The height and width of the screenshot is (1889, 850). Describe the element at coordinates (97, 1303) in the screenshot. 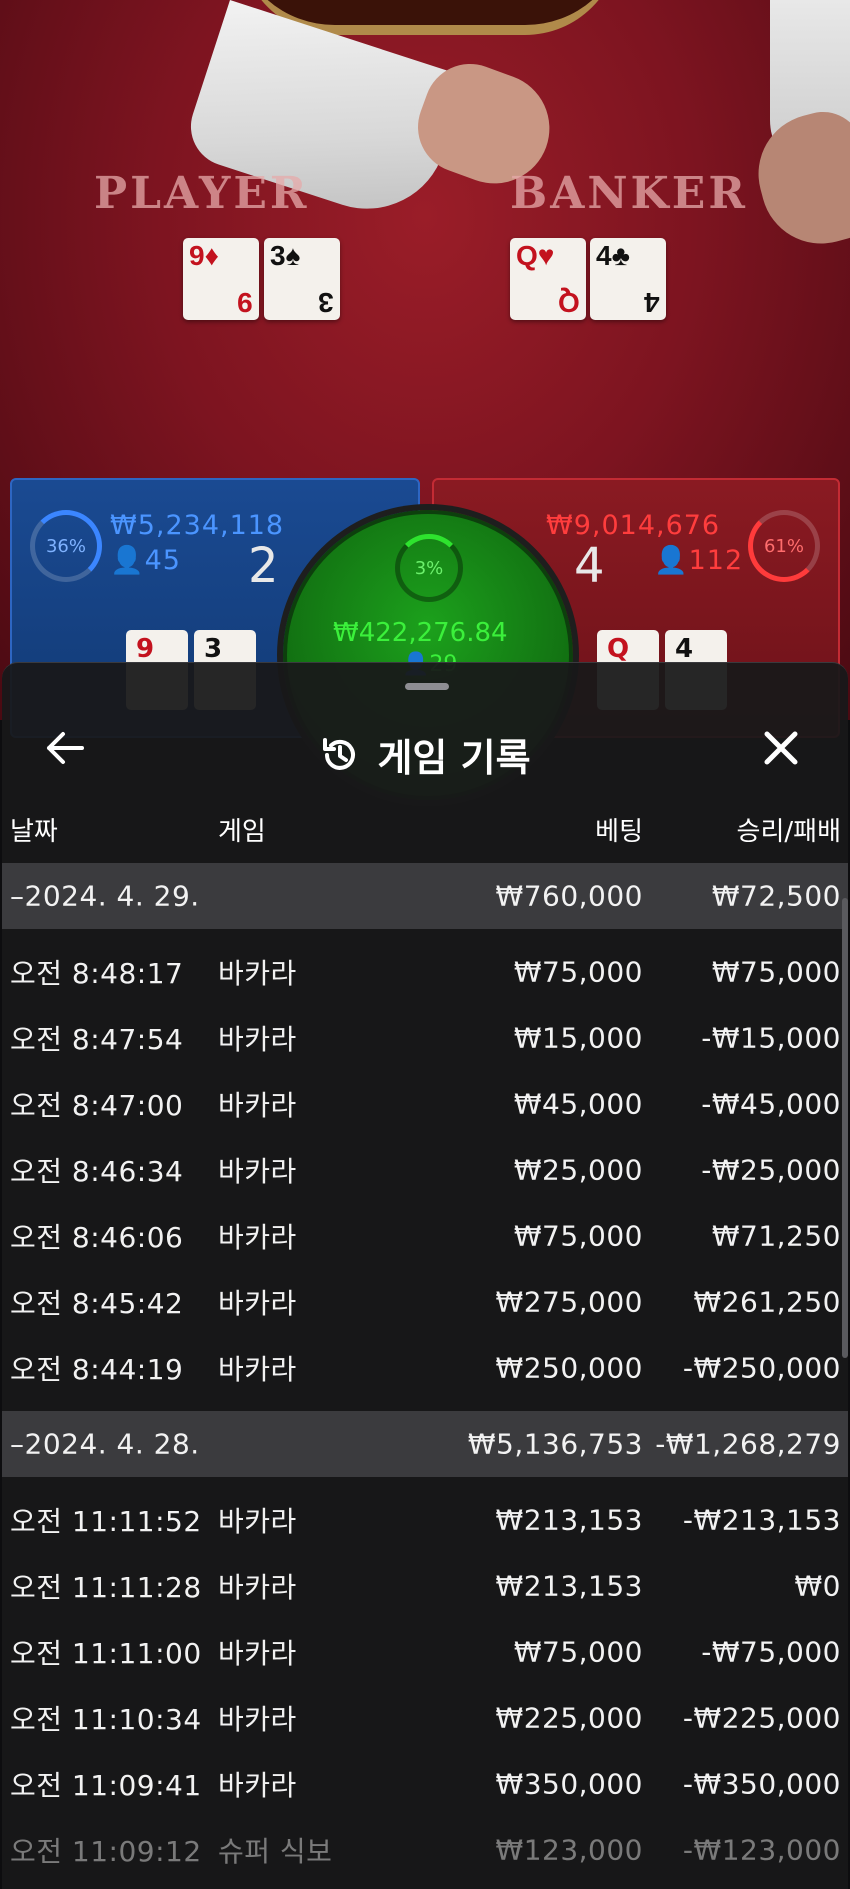

I see `row-time: 오전 8:45:42` at that location.